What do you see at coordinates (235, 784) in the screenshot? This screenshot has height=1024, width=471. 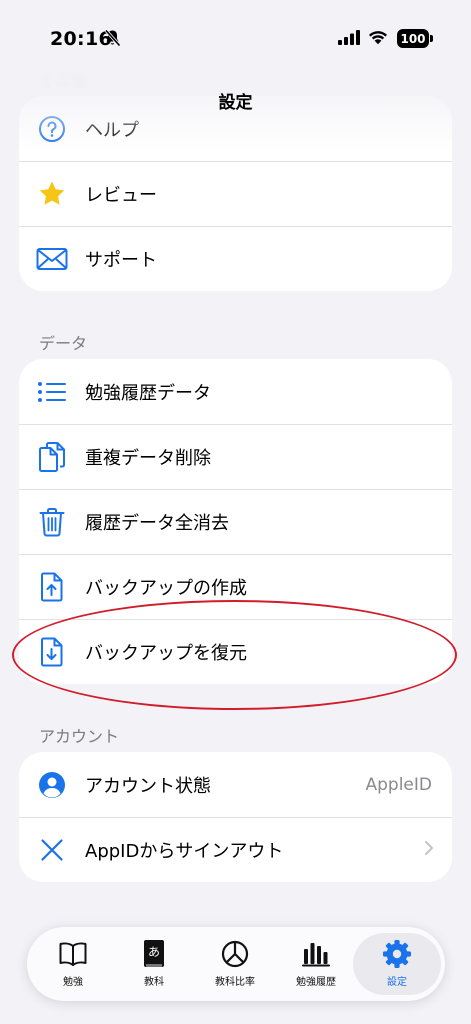 I see `list-item-account-status: アカウント状態 AppleID` at bounding box center [235, 784].